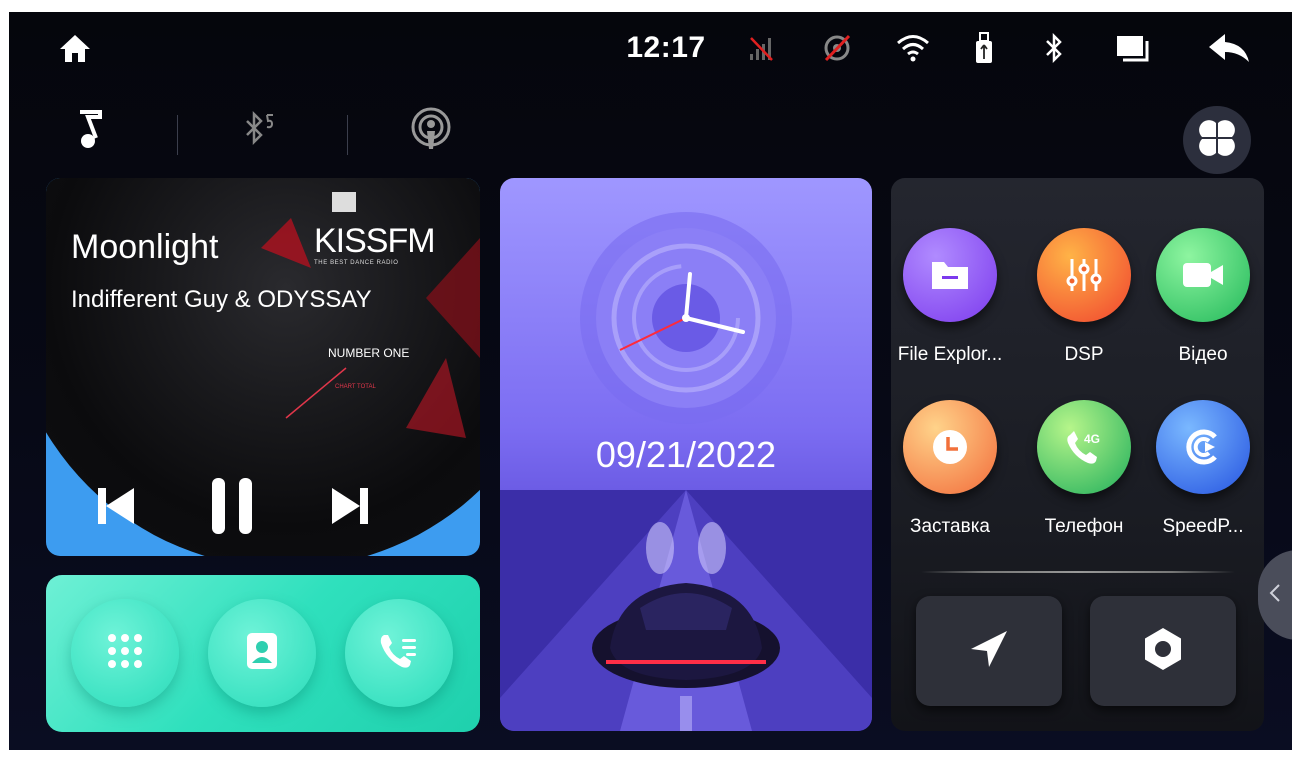 The image size is (1293, 763). Describe the element at coordinates (1078, 572) in the screenshot. I see `card-divider` at that location.